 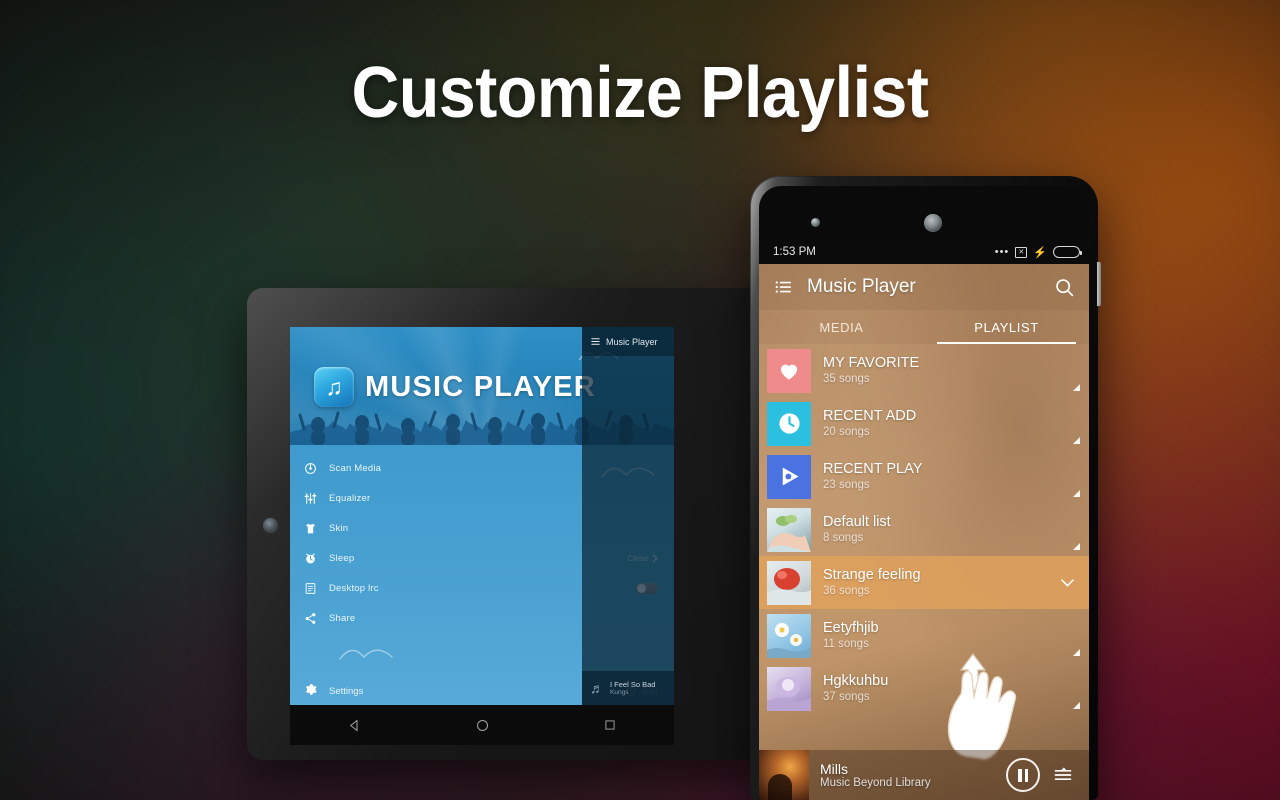 What do you see at coordinates (924, 476) in the screenshot?
I see `list-item: RECENT PLAY 23 songs` at bounding box center [924, 476].